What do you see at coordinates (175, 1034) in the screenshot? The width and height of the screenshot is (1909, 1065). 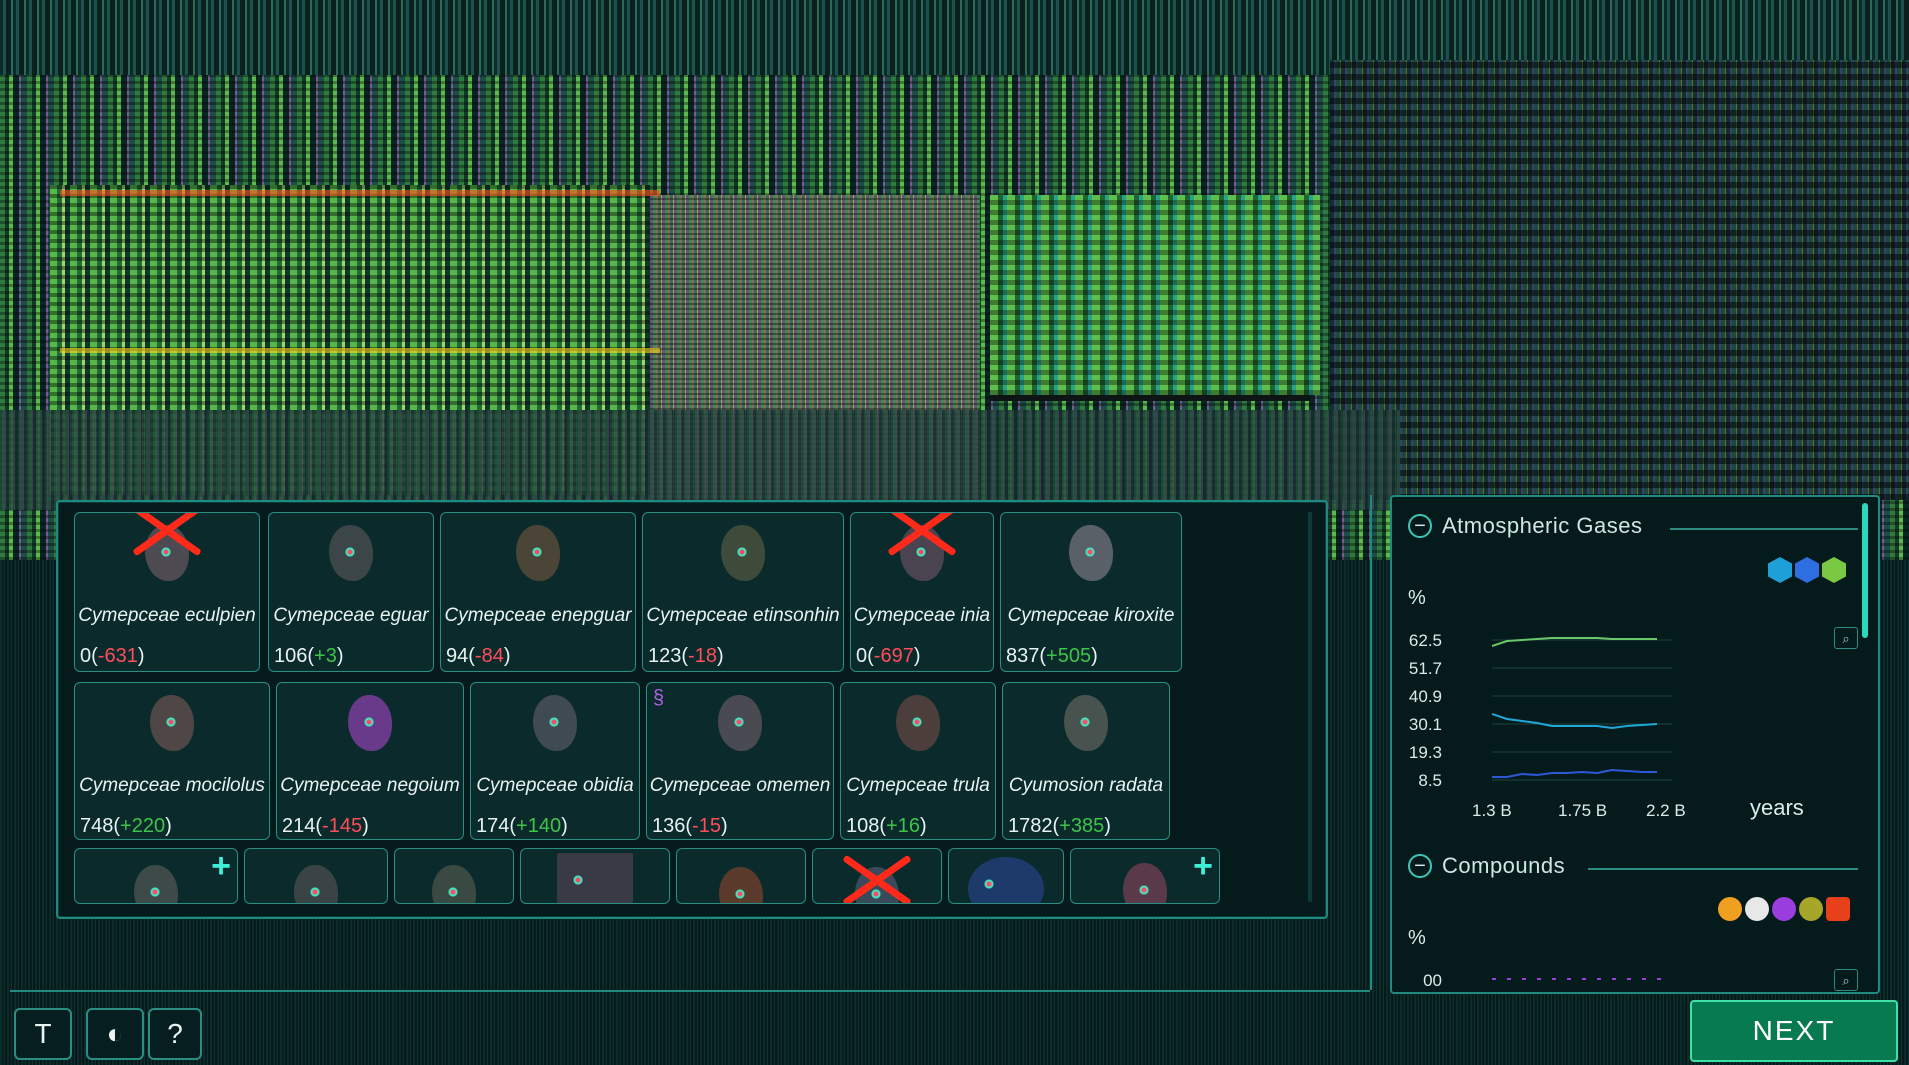 I see `help-button: ?` at bounding box center [175, 1034].